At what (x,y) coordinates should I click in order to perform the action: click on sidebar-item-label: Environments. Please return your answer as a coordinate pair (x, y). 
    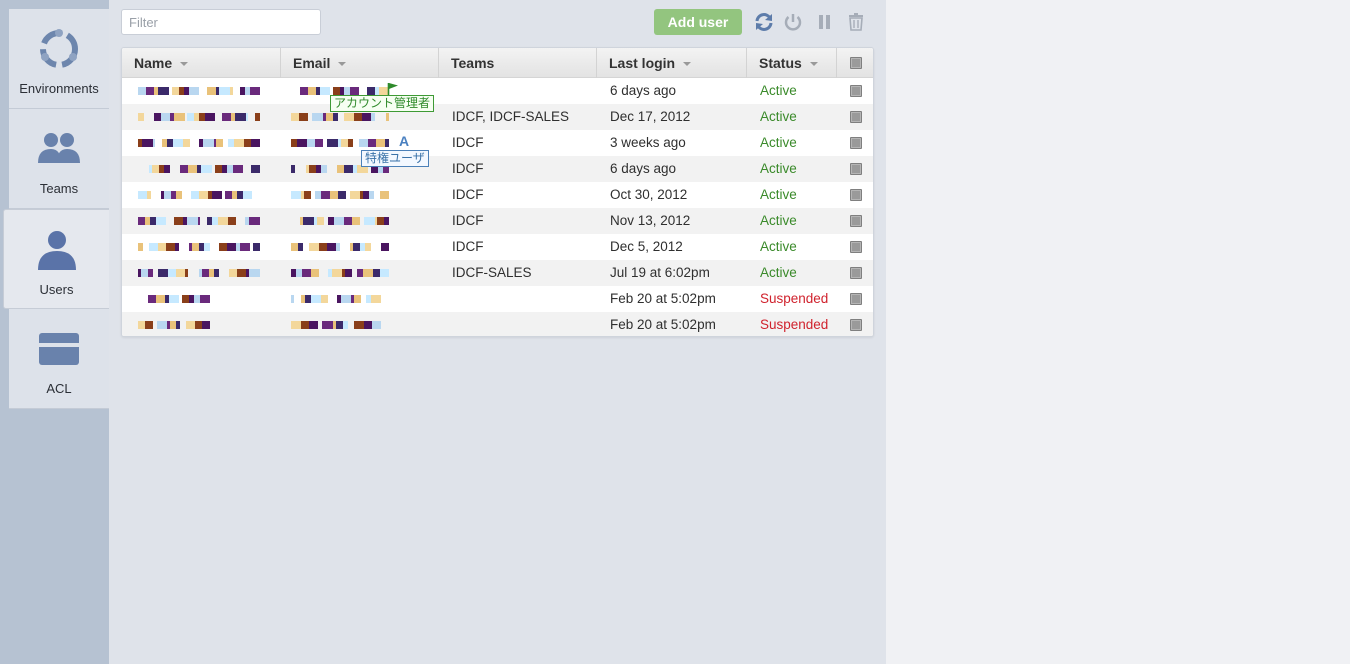
    Looking at the image, I should click on (59, 88).